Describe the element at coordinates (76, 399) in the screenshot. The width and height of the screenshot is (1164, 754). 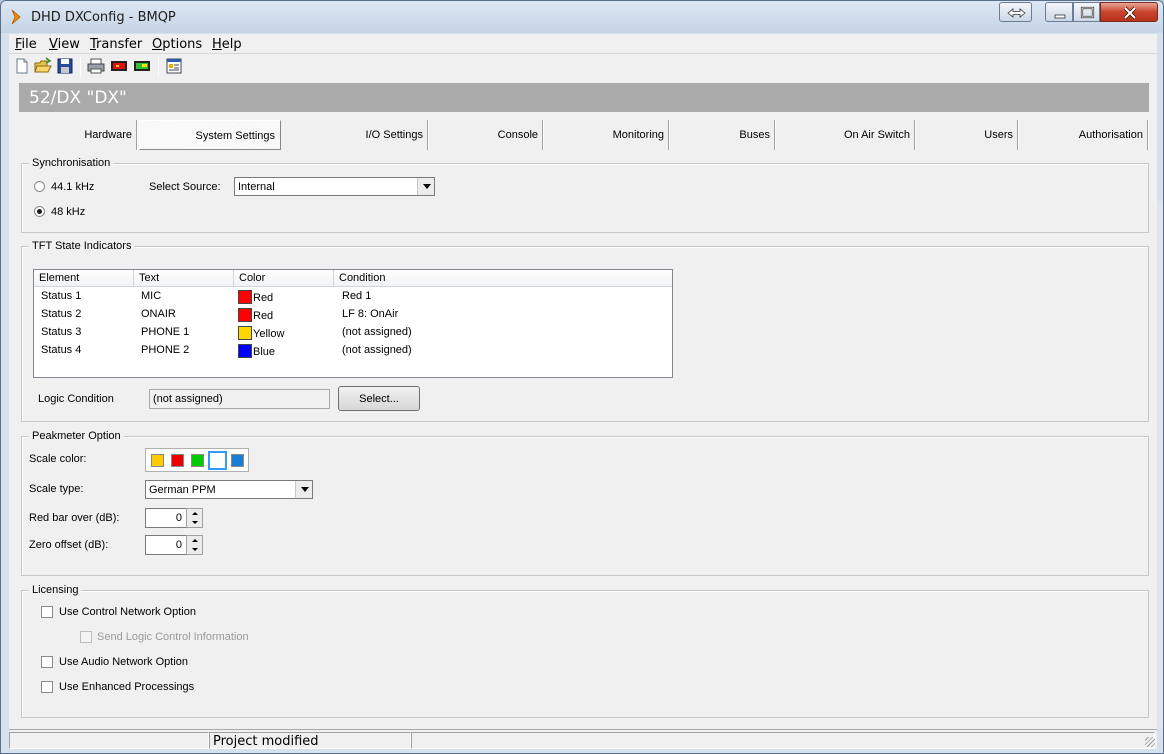
I see `logic-condition-label: Logic Condition` at that location.